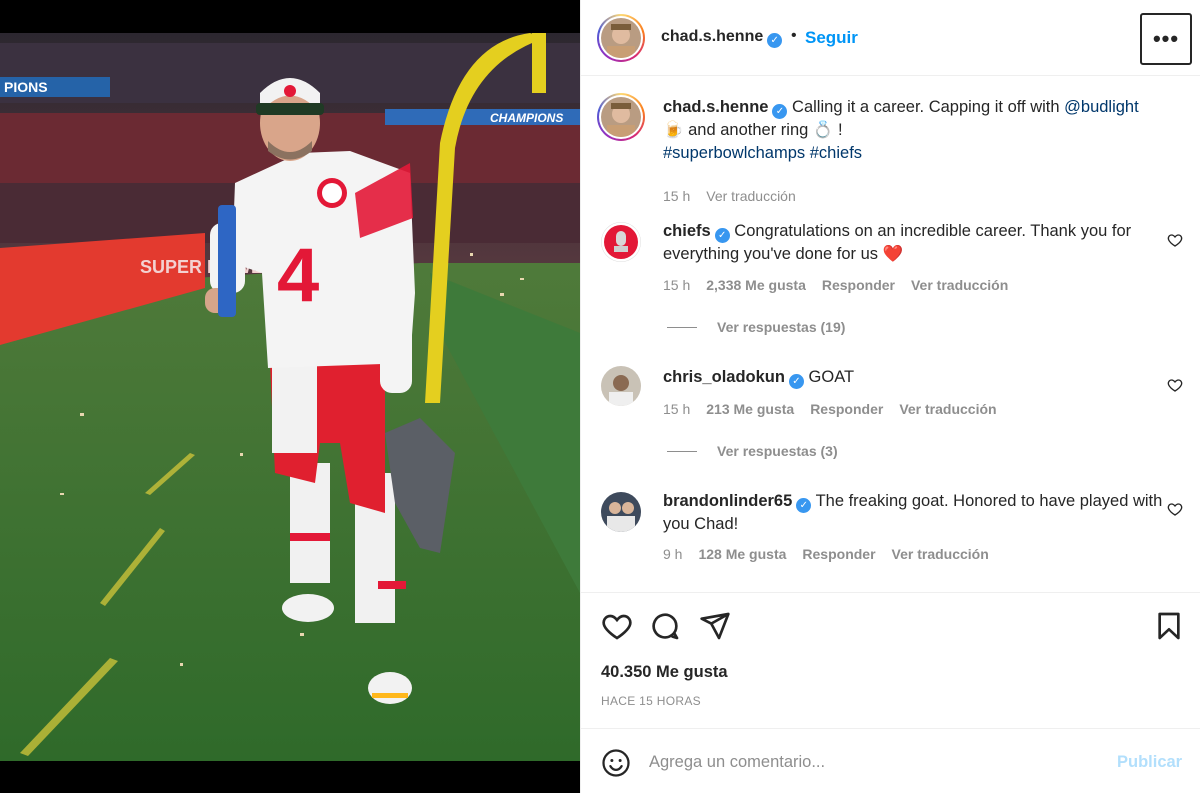 The height and width of the screenshot is (793, 1200). What do you see at coordinates (621, 117) in the screenshot?
I see `caption-author-avatar` at bounding box center [621, 117].